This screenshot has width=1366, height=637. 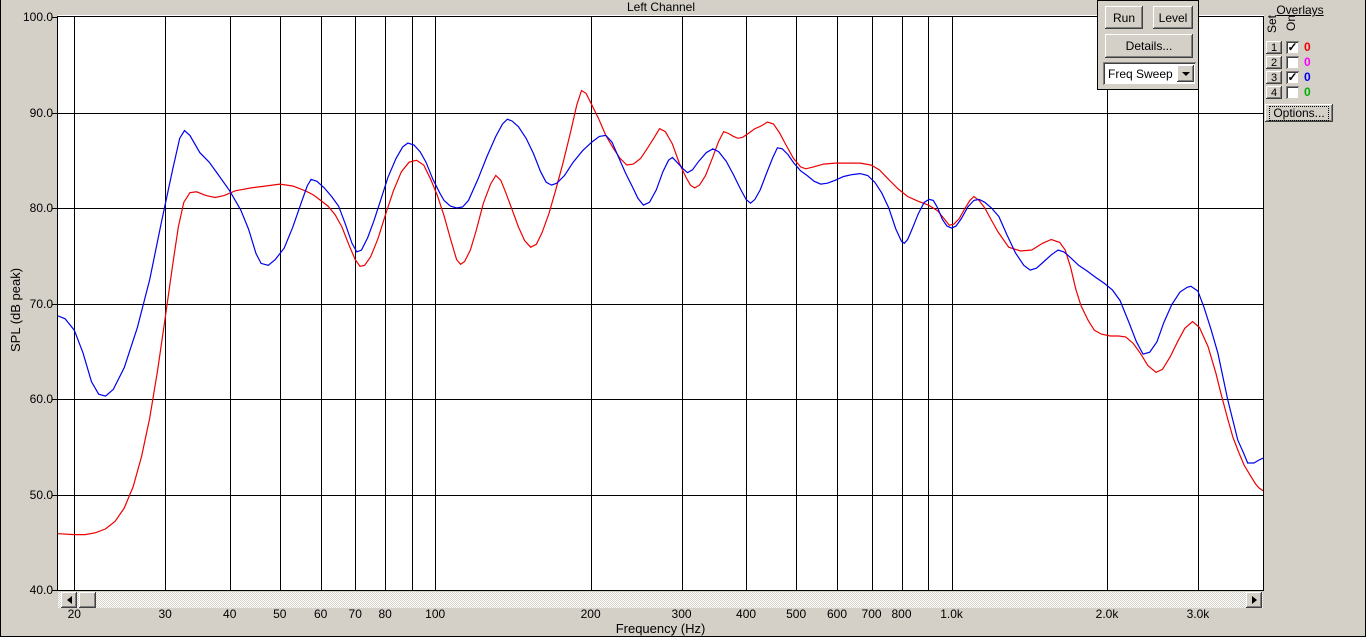 What do you see at coordinates (230, 614) in the screenshot?
I see `x-tick-label: 40` at bounding box center [230, 614].